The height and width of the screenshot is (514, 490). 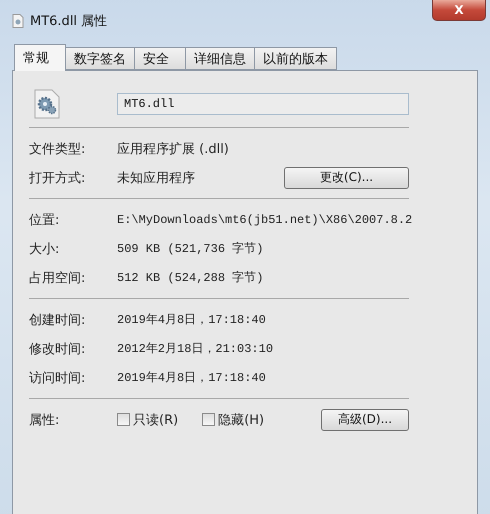 What do you see at coordinates (160, 58) in the screenshot?
I see `tab: 安全` at bounding box center [160, 58].